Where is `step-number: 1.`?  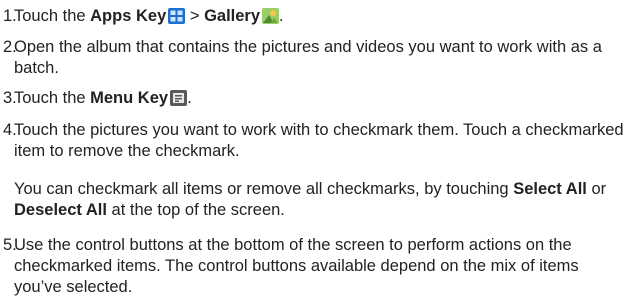
step-number: 1. is located at coordinates (10, 16).